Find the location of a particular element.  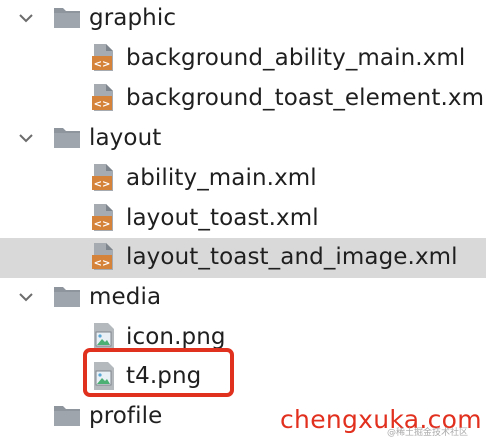

tree-row-background-ability-main: <> background_ability_main.xml is located at coordinates (243, 59).